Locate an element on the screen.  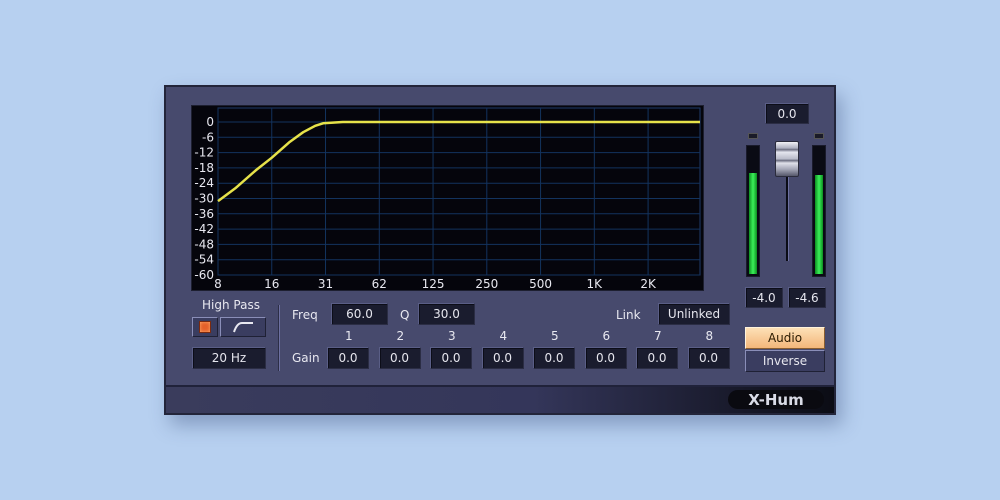
x-tick-label: 8 is located at coordinates (218, 284).